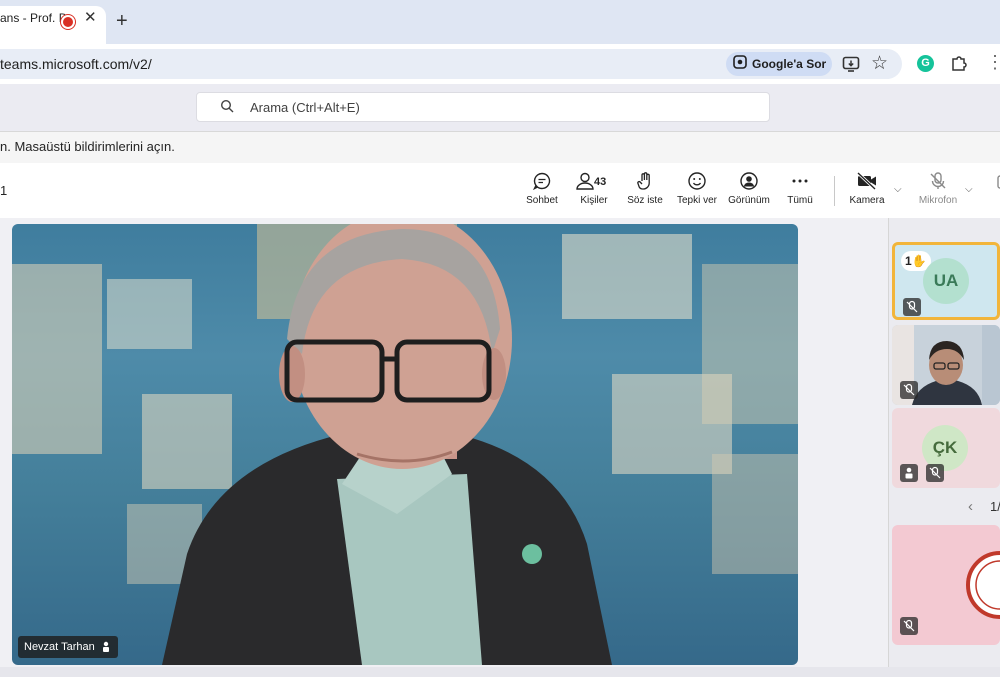  Describe the element at coordinates (594, 200) in the screenshot. I see `people-label: Kişiler` at that location.